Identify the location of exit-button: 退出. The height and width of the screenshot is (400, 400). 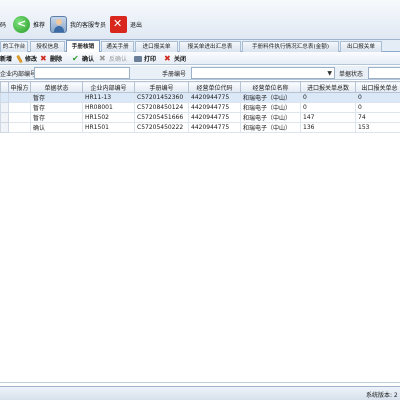
(126, 24).